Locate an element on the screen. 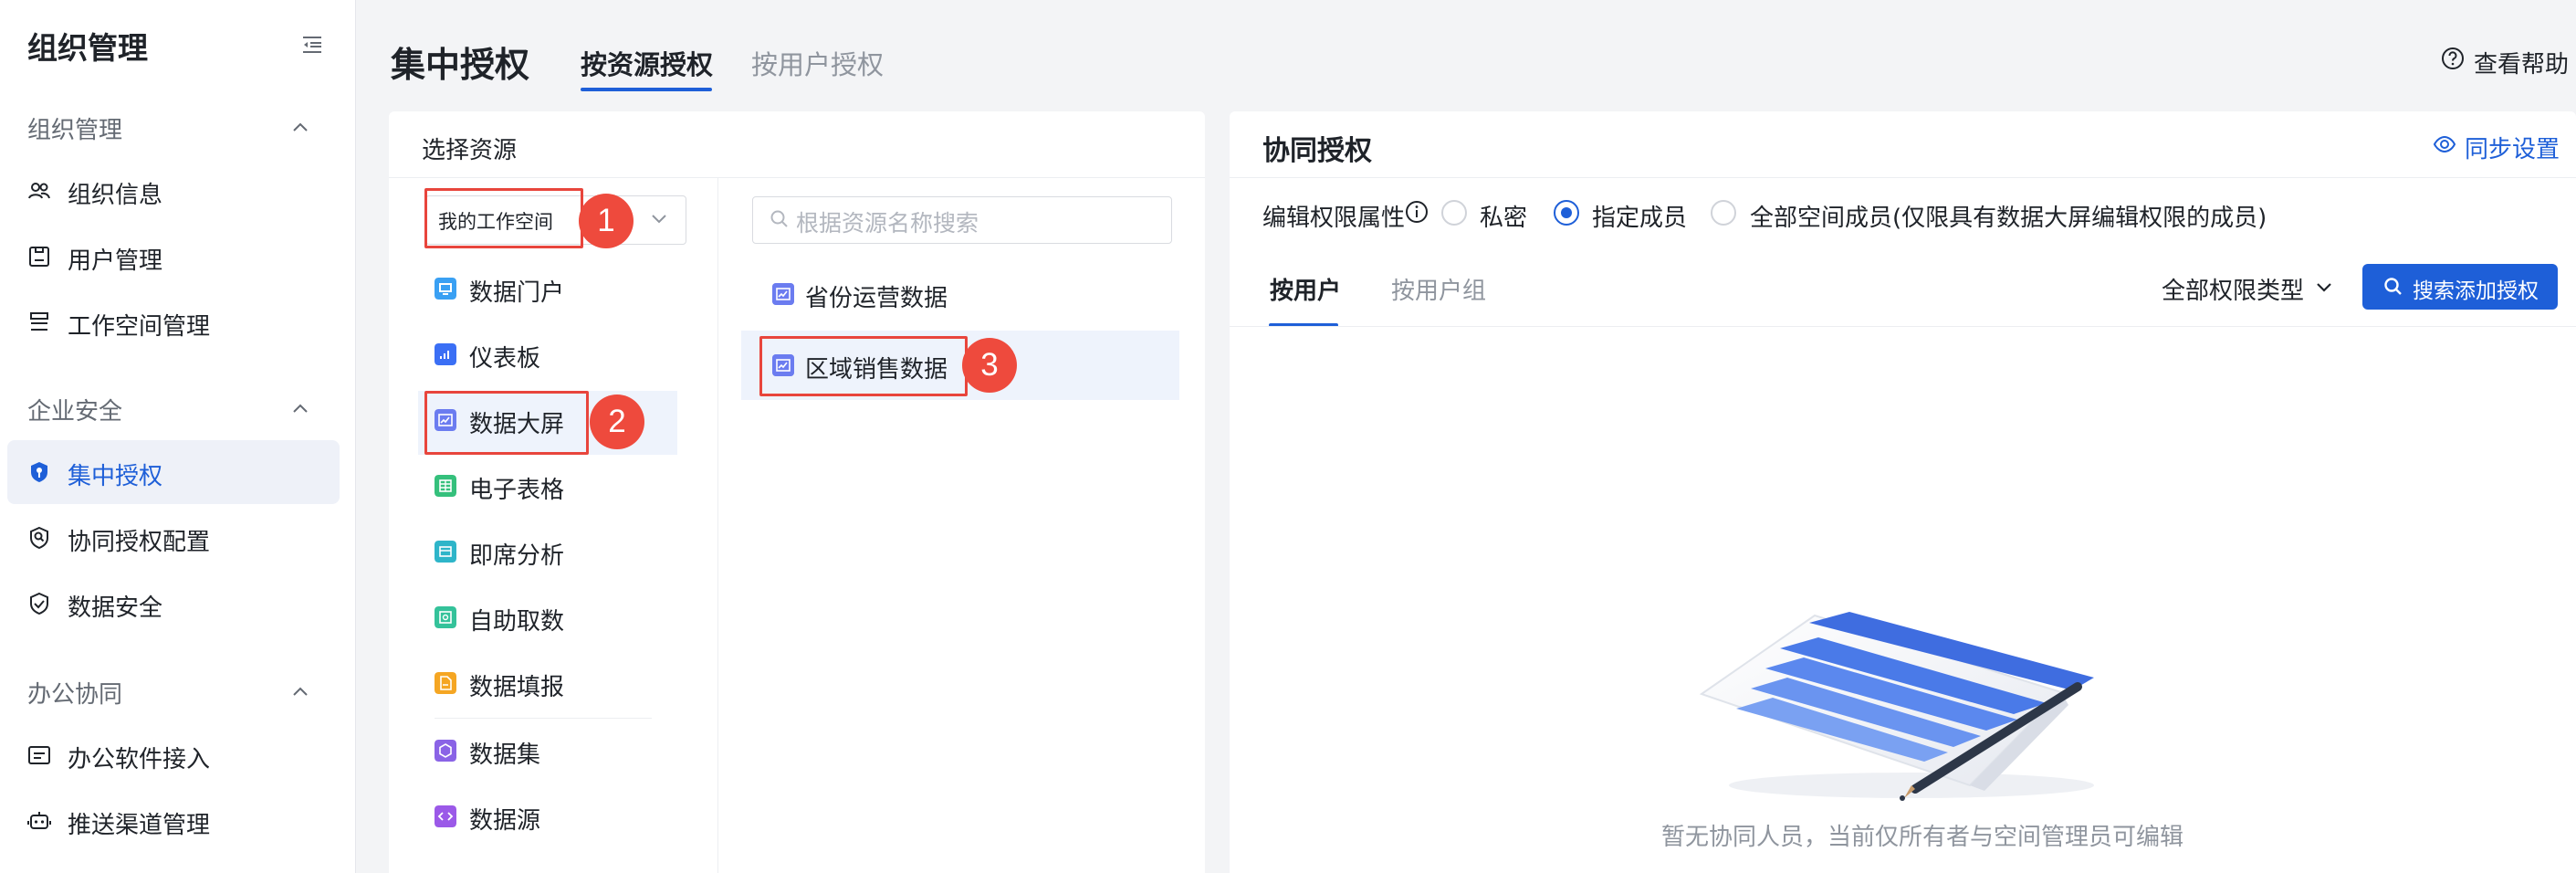 This screenshot has width=2576, height=873. sidebar-item-push-channels: 推送渠道管理 is located at coordinates (174, 821).